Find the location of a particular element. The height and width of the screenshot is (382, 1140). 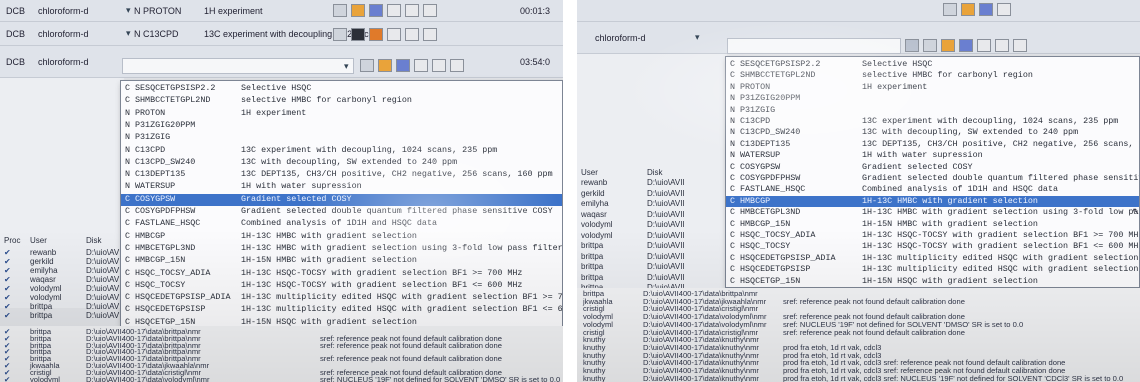

warning-icon is located at coordinates (376, 34).